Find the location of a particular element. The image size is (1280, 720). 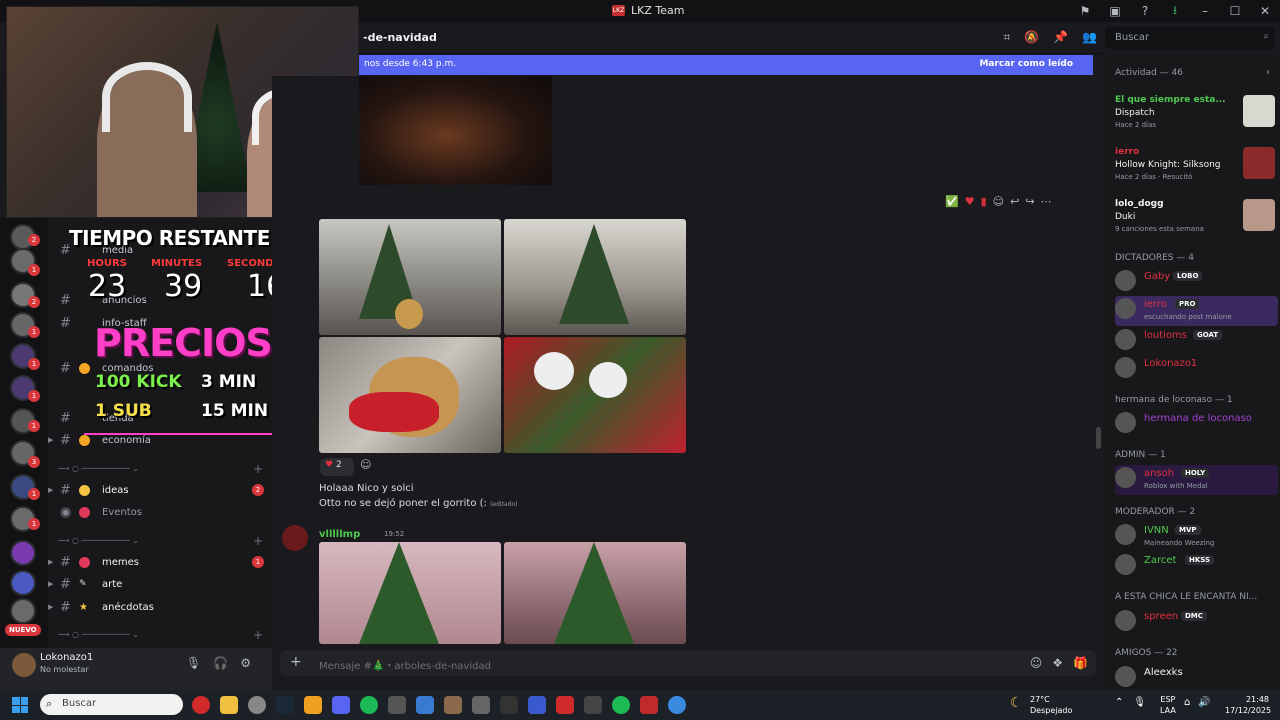

member-item: Gaby LOBO is located at coordinates (1196, 283).